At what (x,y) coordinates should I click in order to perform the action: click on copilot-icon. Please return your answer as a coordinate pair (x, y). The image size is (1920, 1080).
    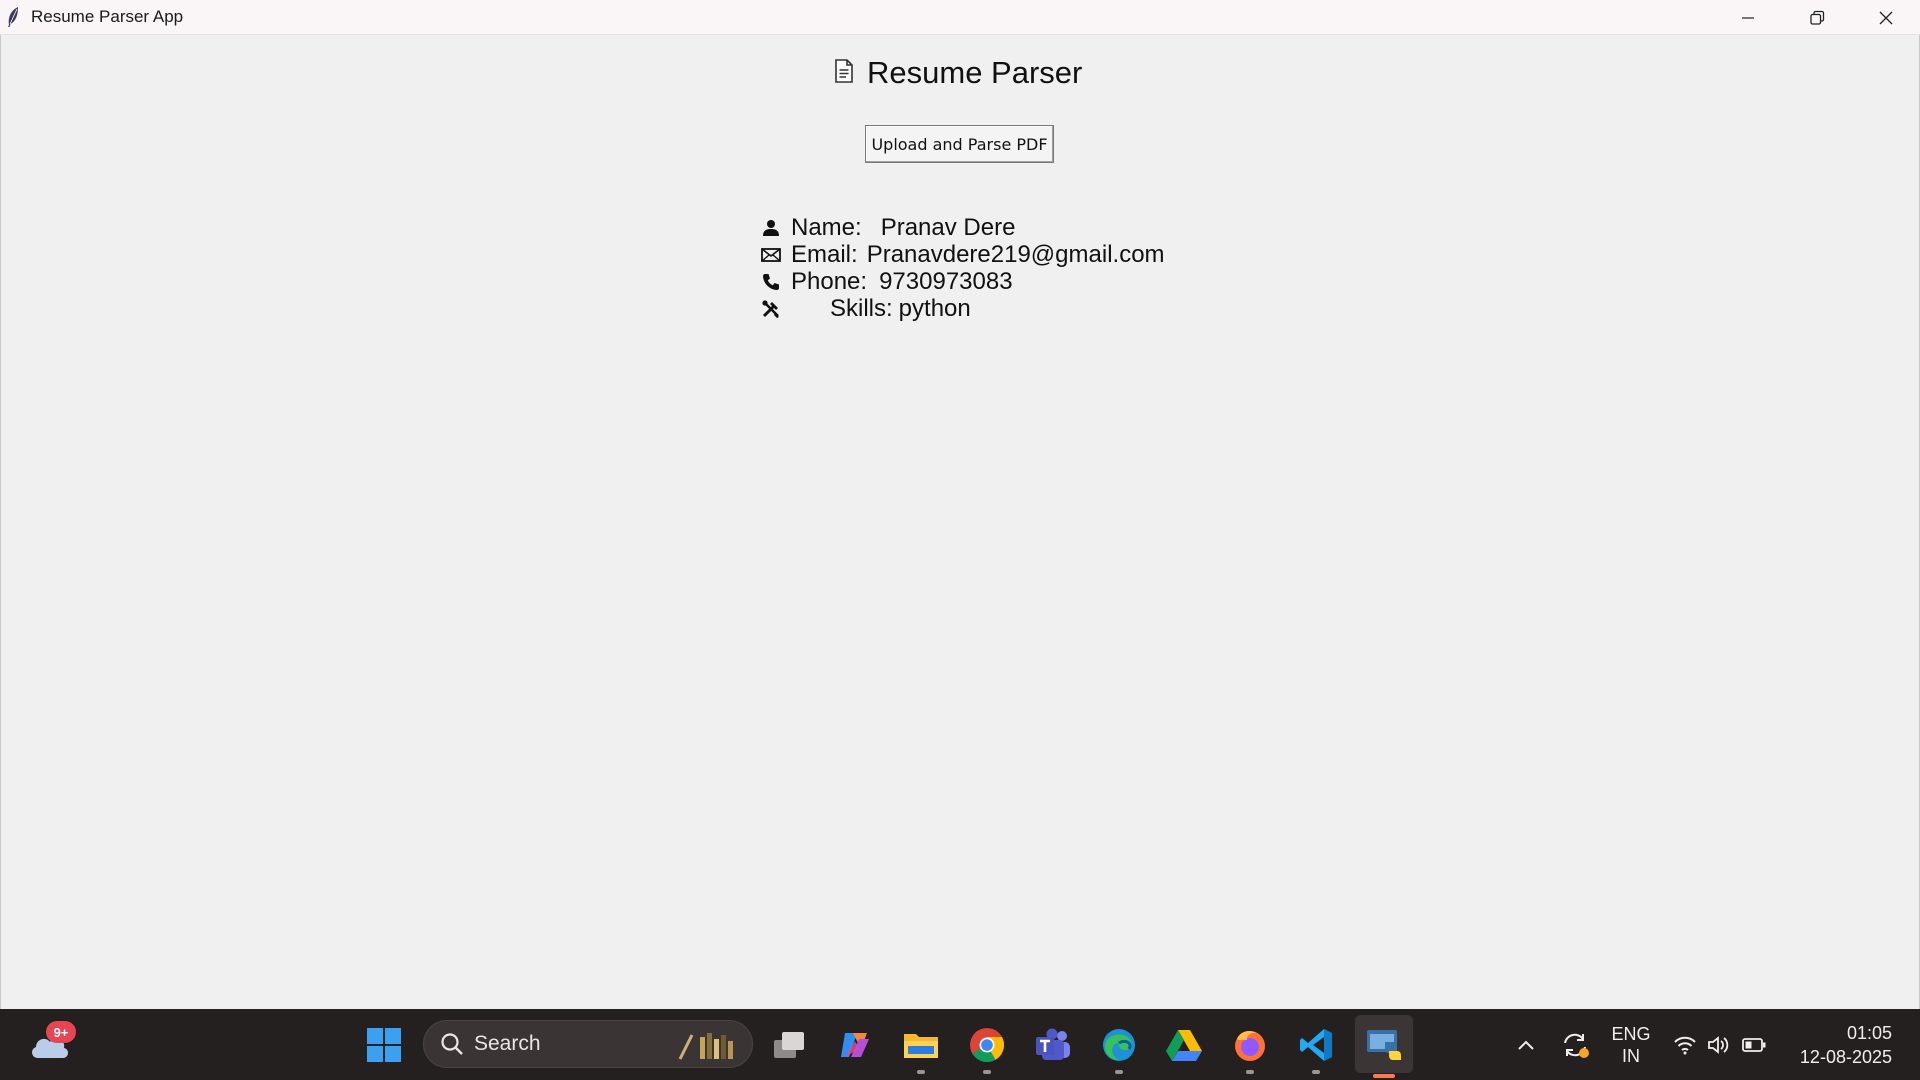
    Looking at the image, I should click on (855, 1045).